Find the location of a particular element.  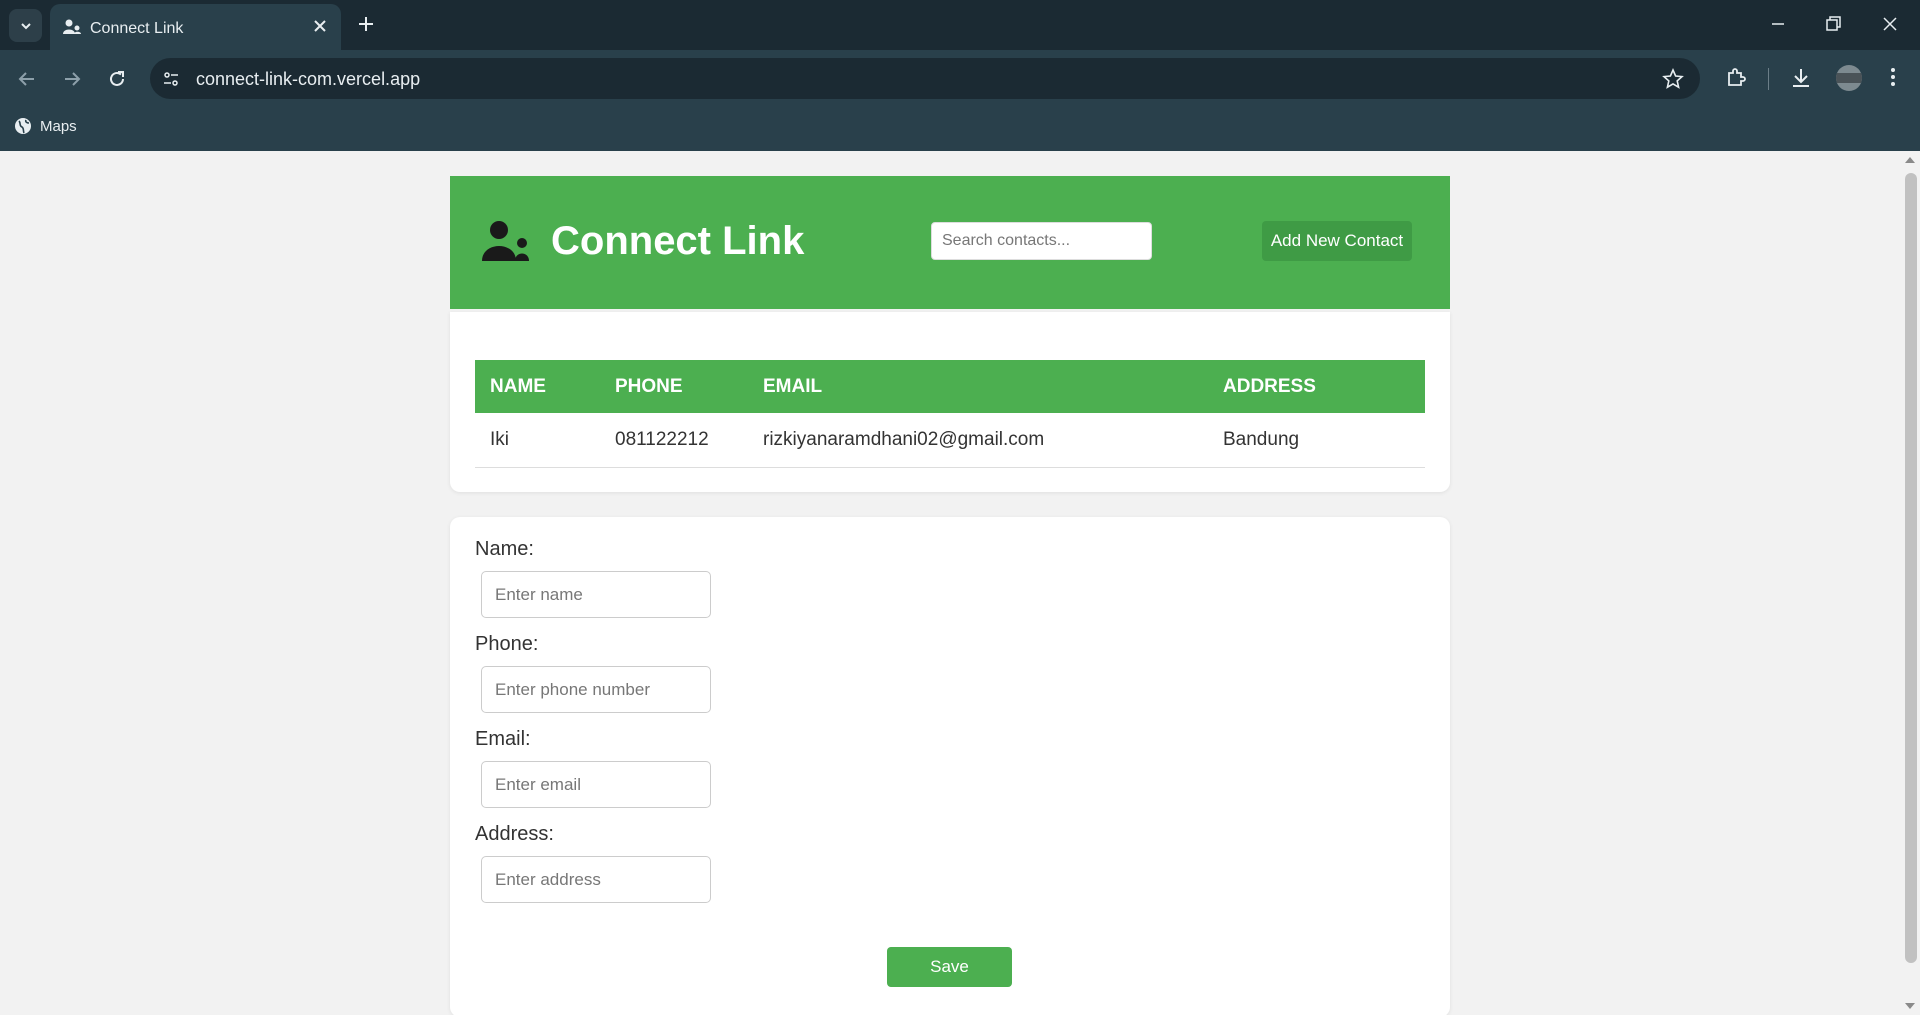

tab-search-button is located at coordinates (25, 25).